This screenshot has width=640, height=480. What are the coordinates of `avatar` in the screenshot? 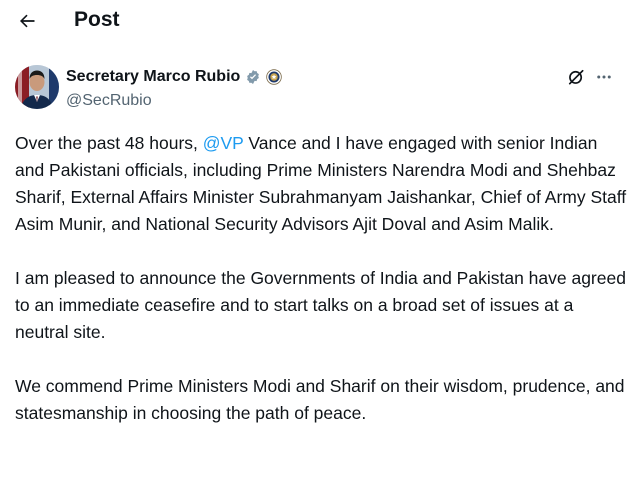 It's located at (37, 87).